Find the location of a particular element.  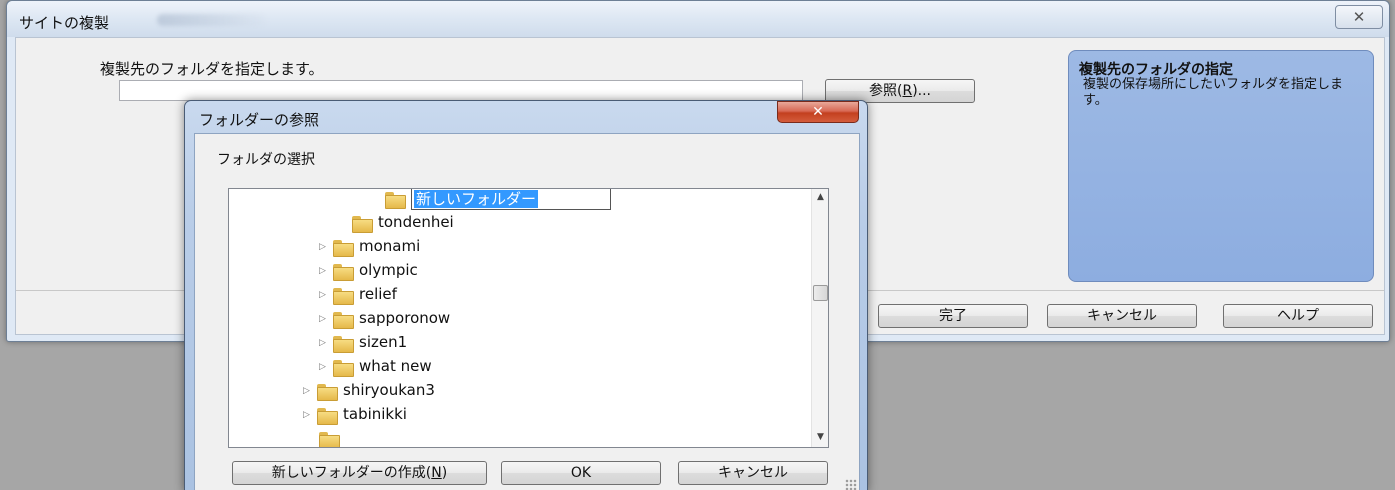

finish-button: 完了 is located at coordinates (953, 316).